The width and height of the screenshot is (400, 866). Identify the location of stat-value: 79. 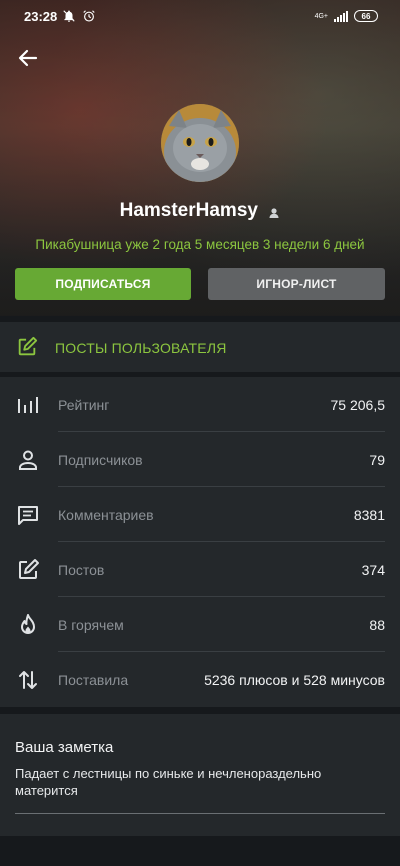
(377, 460).